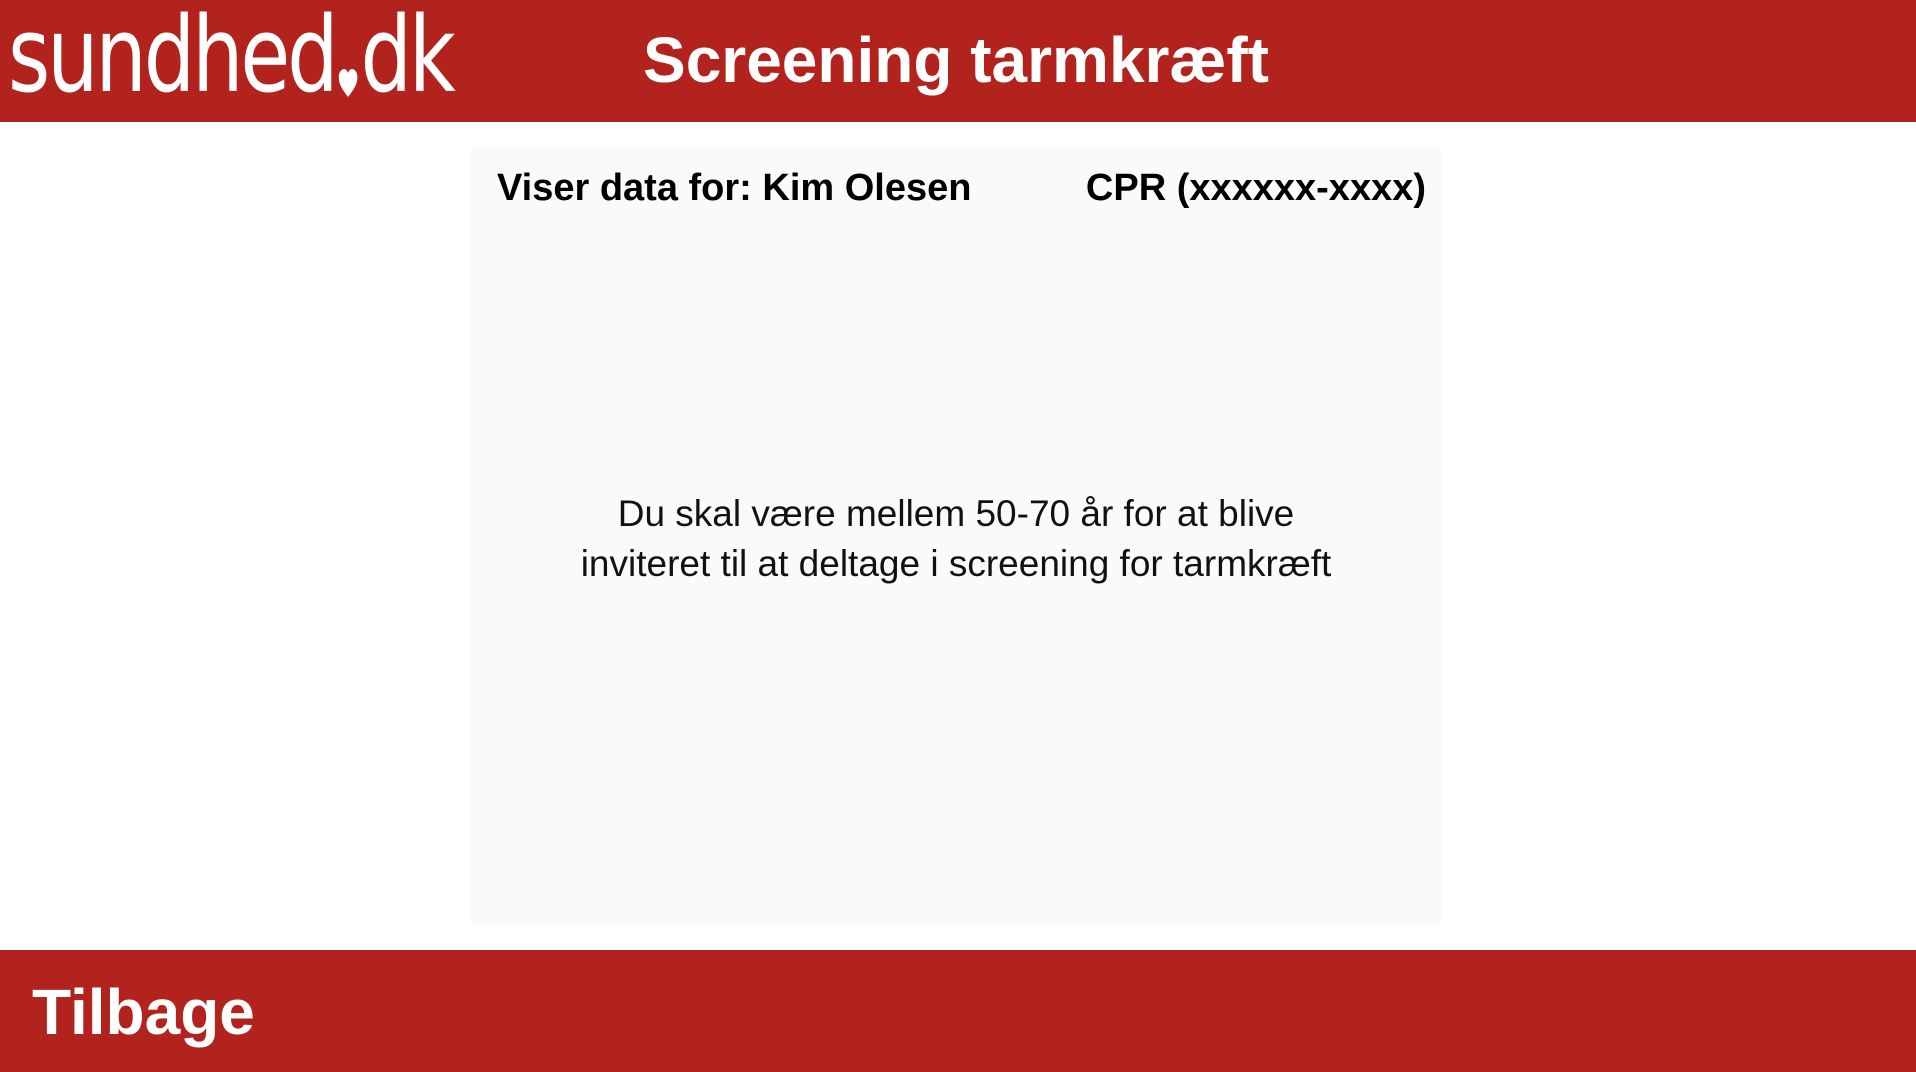 The width and height of the screenshot is (1916, 1072). What do you see at coordinates (734, 188) in the screenshot?
I see `patient-name-label: Viser data for: Kim Olesen` at bounding box center [734, 188].